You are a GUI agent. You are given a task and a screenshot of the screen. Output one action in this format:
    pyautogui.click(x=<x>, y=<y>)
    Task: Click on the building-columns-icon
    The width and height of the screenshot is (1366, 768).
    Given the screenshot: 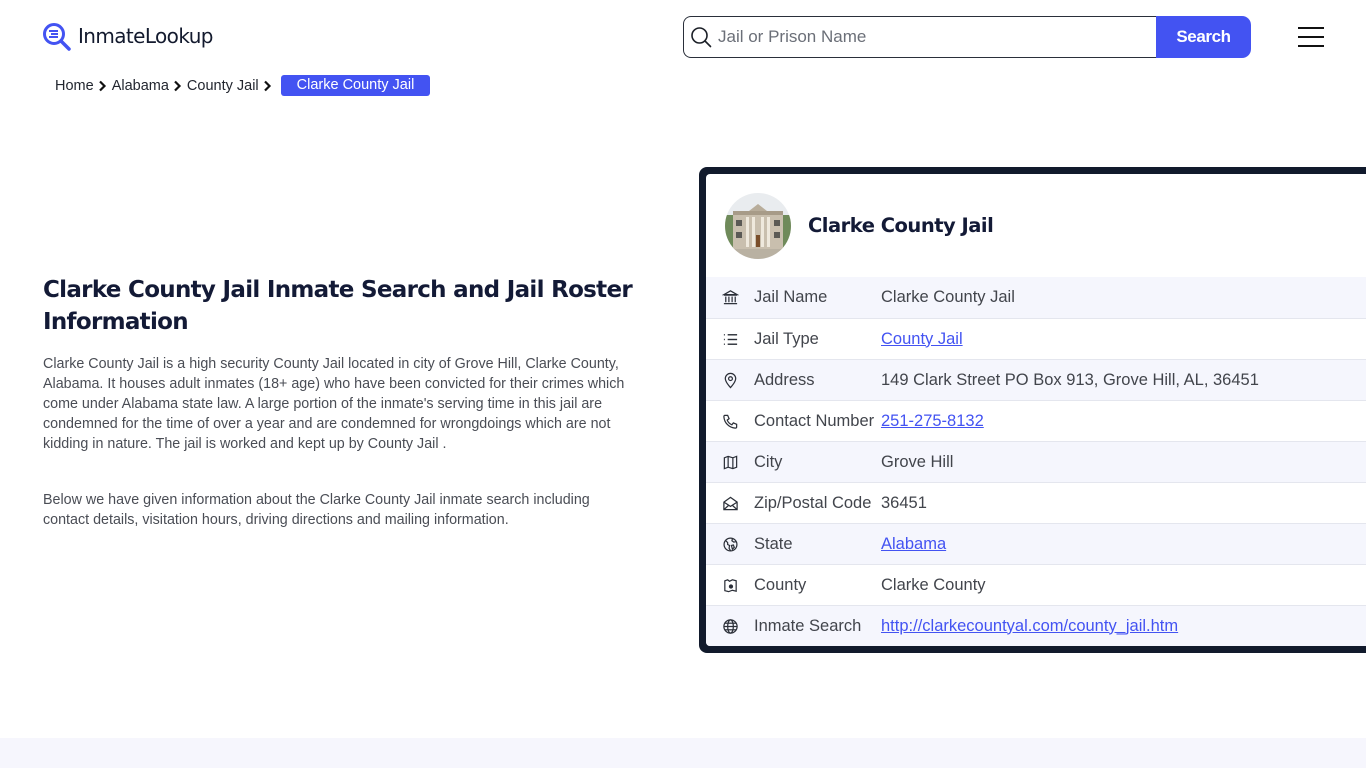 What is the action you would take?
    pyautogui.click(x=730, y=297)
    